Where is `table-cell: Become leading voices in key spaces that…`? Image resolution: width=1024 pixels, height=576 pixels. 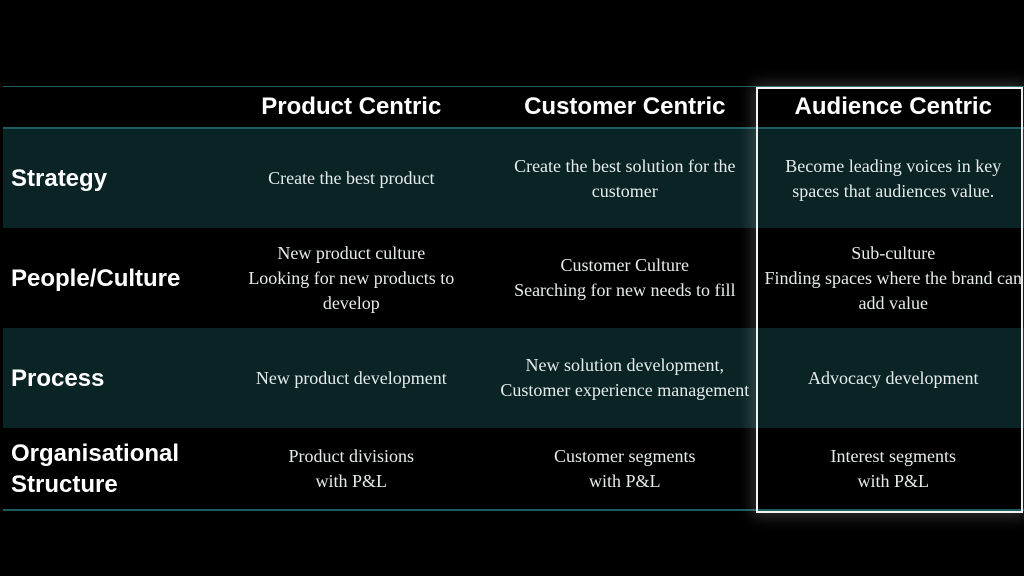
table-cell: Become leading voices in key spaces that… is located at coordinates (893, 178).